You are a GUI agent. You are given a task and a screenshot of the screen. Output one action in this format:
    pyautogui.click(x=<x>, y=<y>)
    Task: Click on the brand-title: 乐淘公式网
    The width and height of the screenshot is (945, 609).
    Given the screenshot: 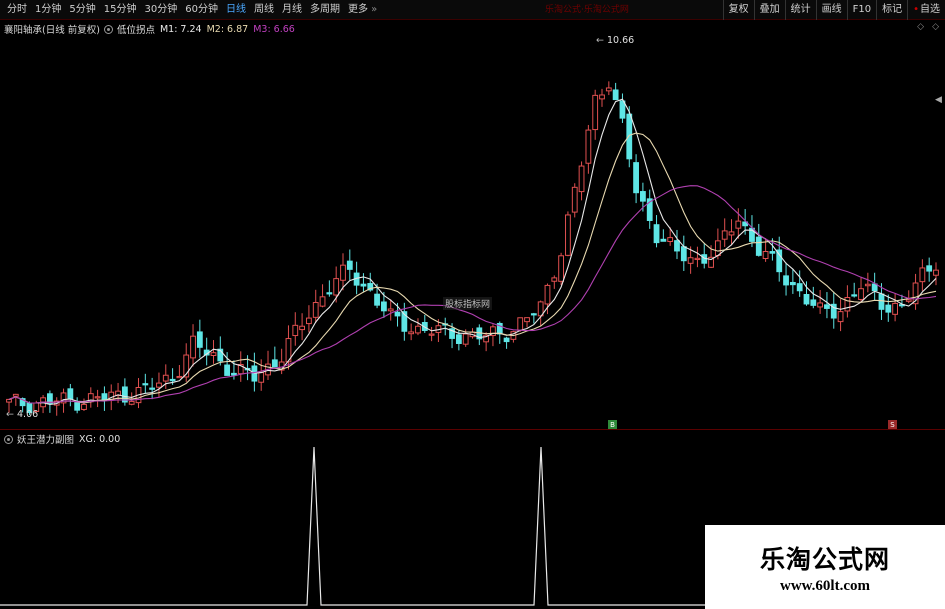 What is the action you would take?
    pyautogui.click(x=824, y=559)
    